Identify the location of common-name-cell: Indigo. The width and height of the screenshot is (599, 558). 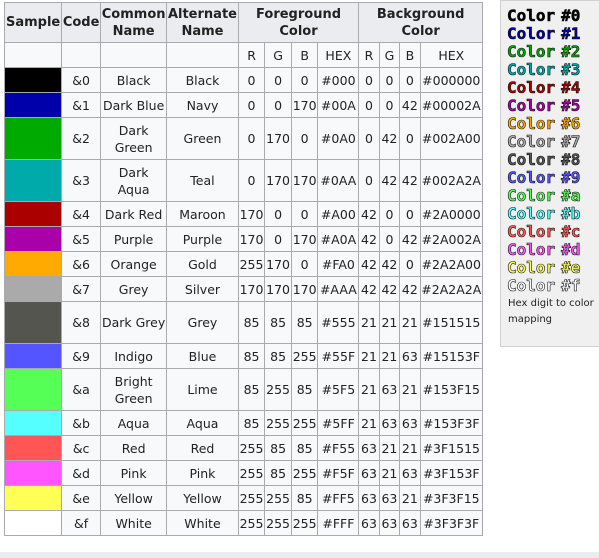
(134, 356).